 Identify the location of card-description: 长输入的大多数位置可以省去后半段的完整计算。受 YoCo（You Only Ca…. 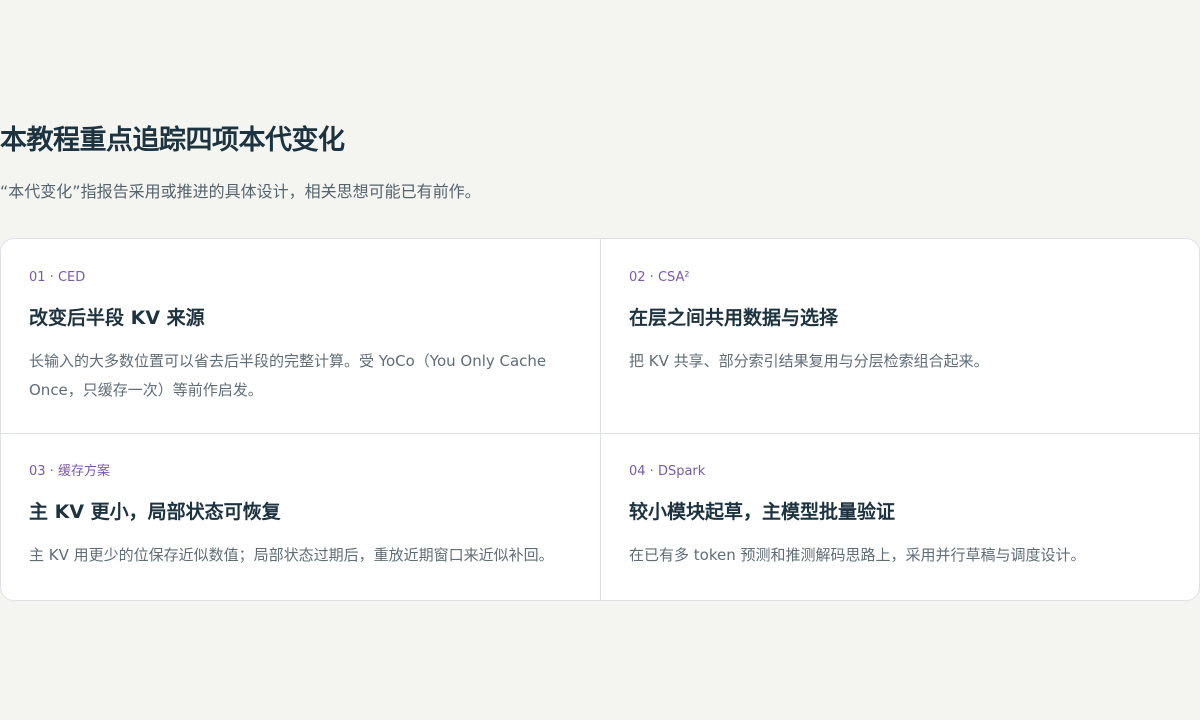
(288, 375).